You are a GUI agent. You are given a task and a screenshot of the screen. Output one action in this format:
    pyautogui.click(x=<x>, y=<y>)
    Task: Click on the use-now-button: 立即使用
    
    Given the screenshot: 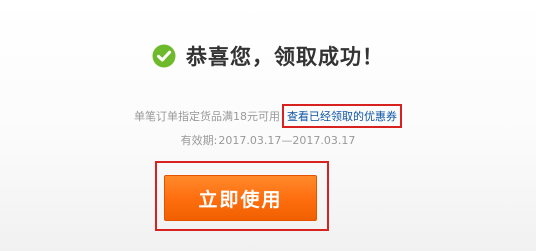 What is the action you would take?
    pyautogui.click(x=240, y=198)
    